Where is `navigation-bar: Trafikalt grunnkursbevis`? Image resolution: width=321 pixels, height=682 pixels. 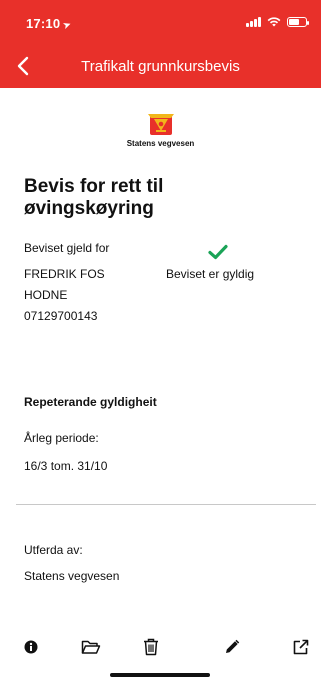
navigation-bar: Trafikalt grunnkursbevis is located at coordinates (160, 66).